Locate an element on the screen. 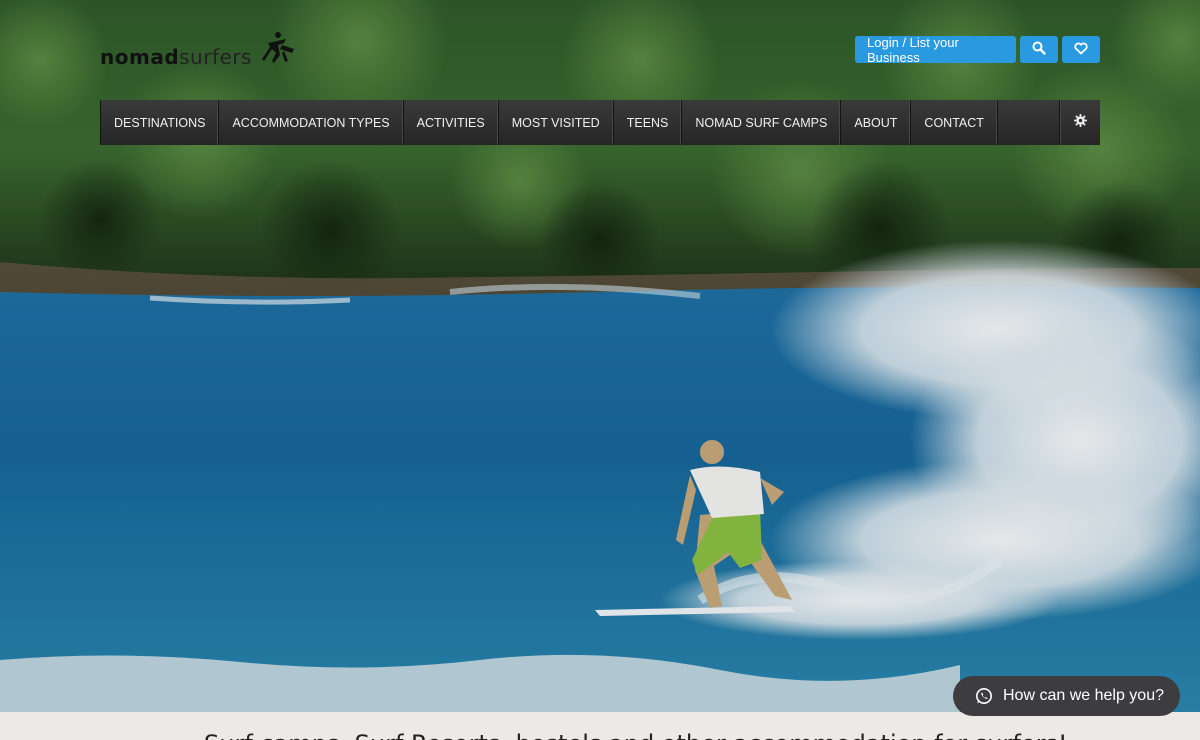 Image resolution: width=1200 pixels, height=740 pixels. nav-item-activities: ACTIVITIES is located at coordinates (451, 122).